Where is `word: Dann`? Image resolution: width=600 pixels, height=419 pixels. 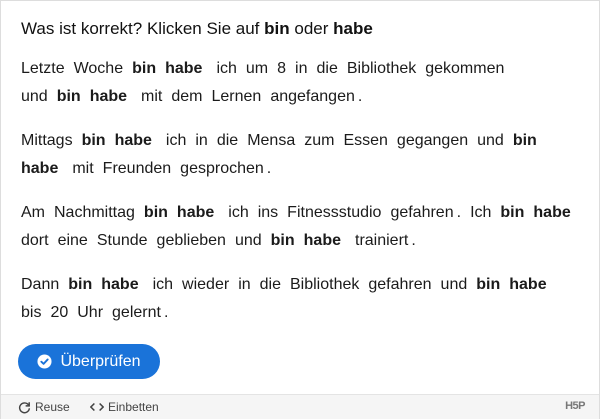
word: Dann is located at coordinates (40, 284).